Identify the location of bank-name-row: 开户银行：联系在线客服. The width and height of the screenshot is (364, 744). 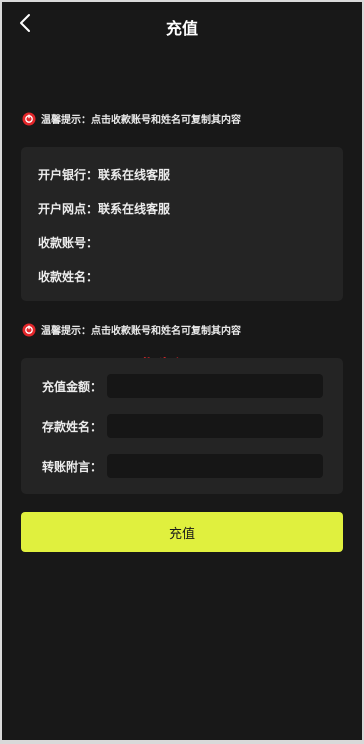
(104, 174).